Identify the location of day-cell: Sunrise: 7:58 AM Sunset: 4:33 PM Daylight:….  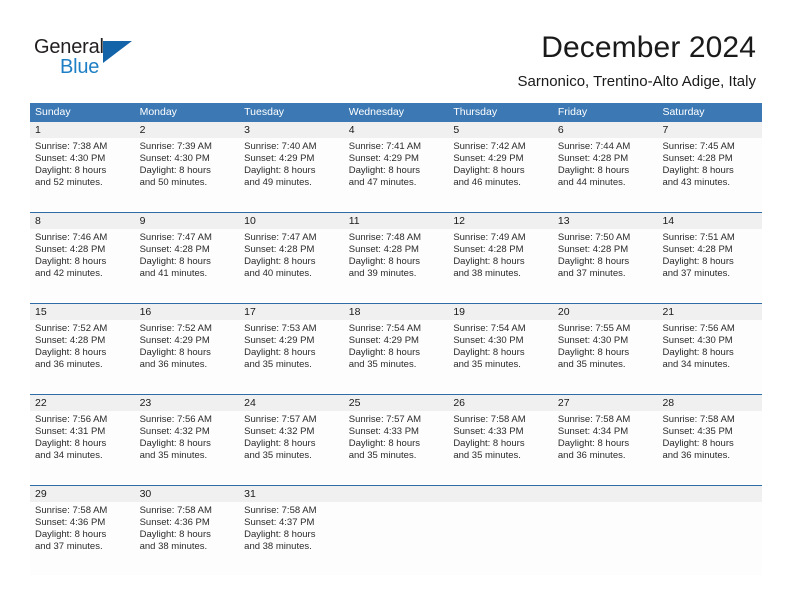
(500, 447).